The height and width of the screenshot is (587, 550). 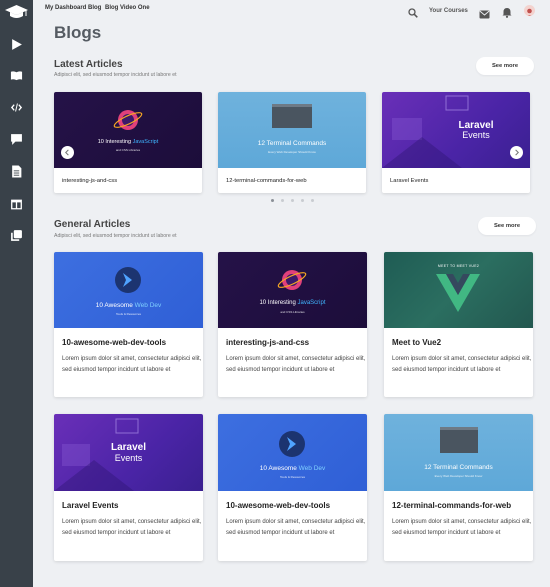 What do you see at coordinates (458, 266) in the screenshot?
I see `thumb-label: MEET TO MEET VUE2` at bounding box center [458, 266].